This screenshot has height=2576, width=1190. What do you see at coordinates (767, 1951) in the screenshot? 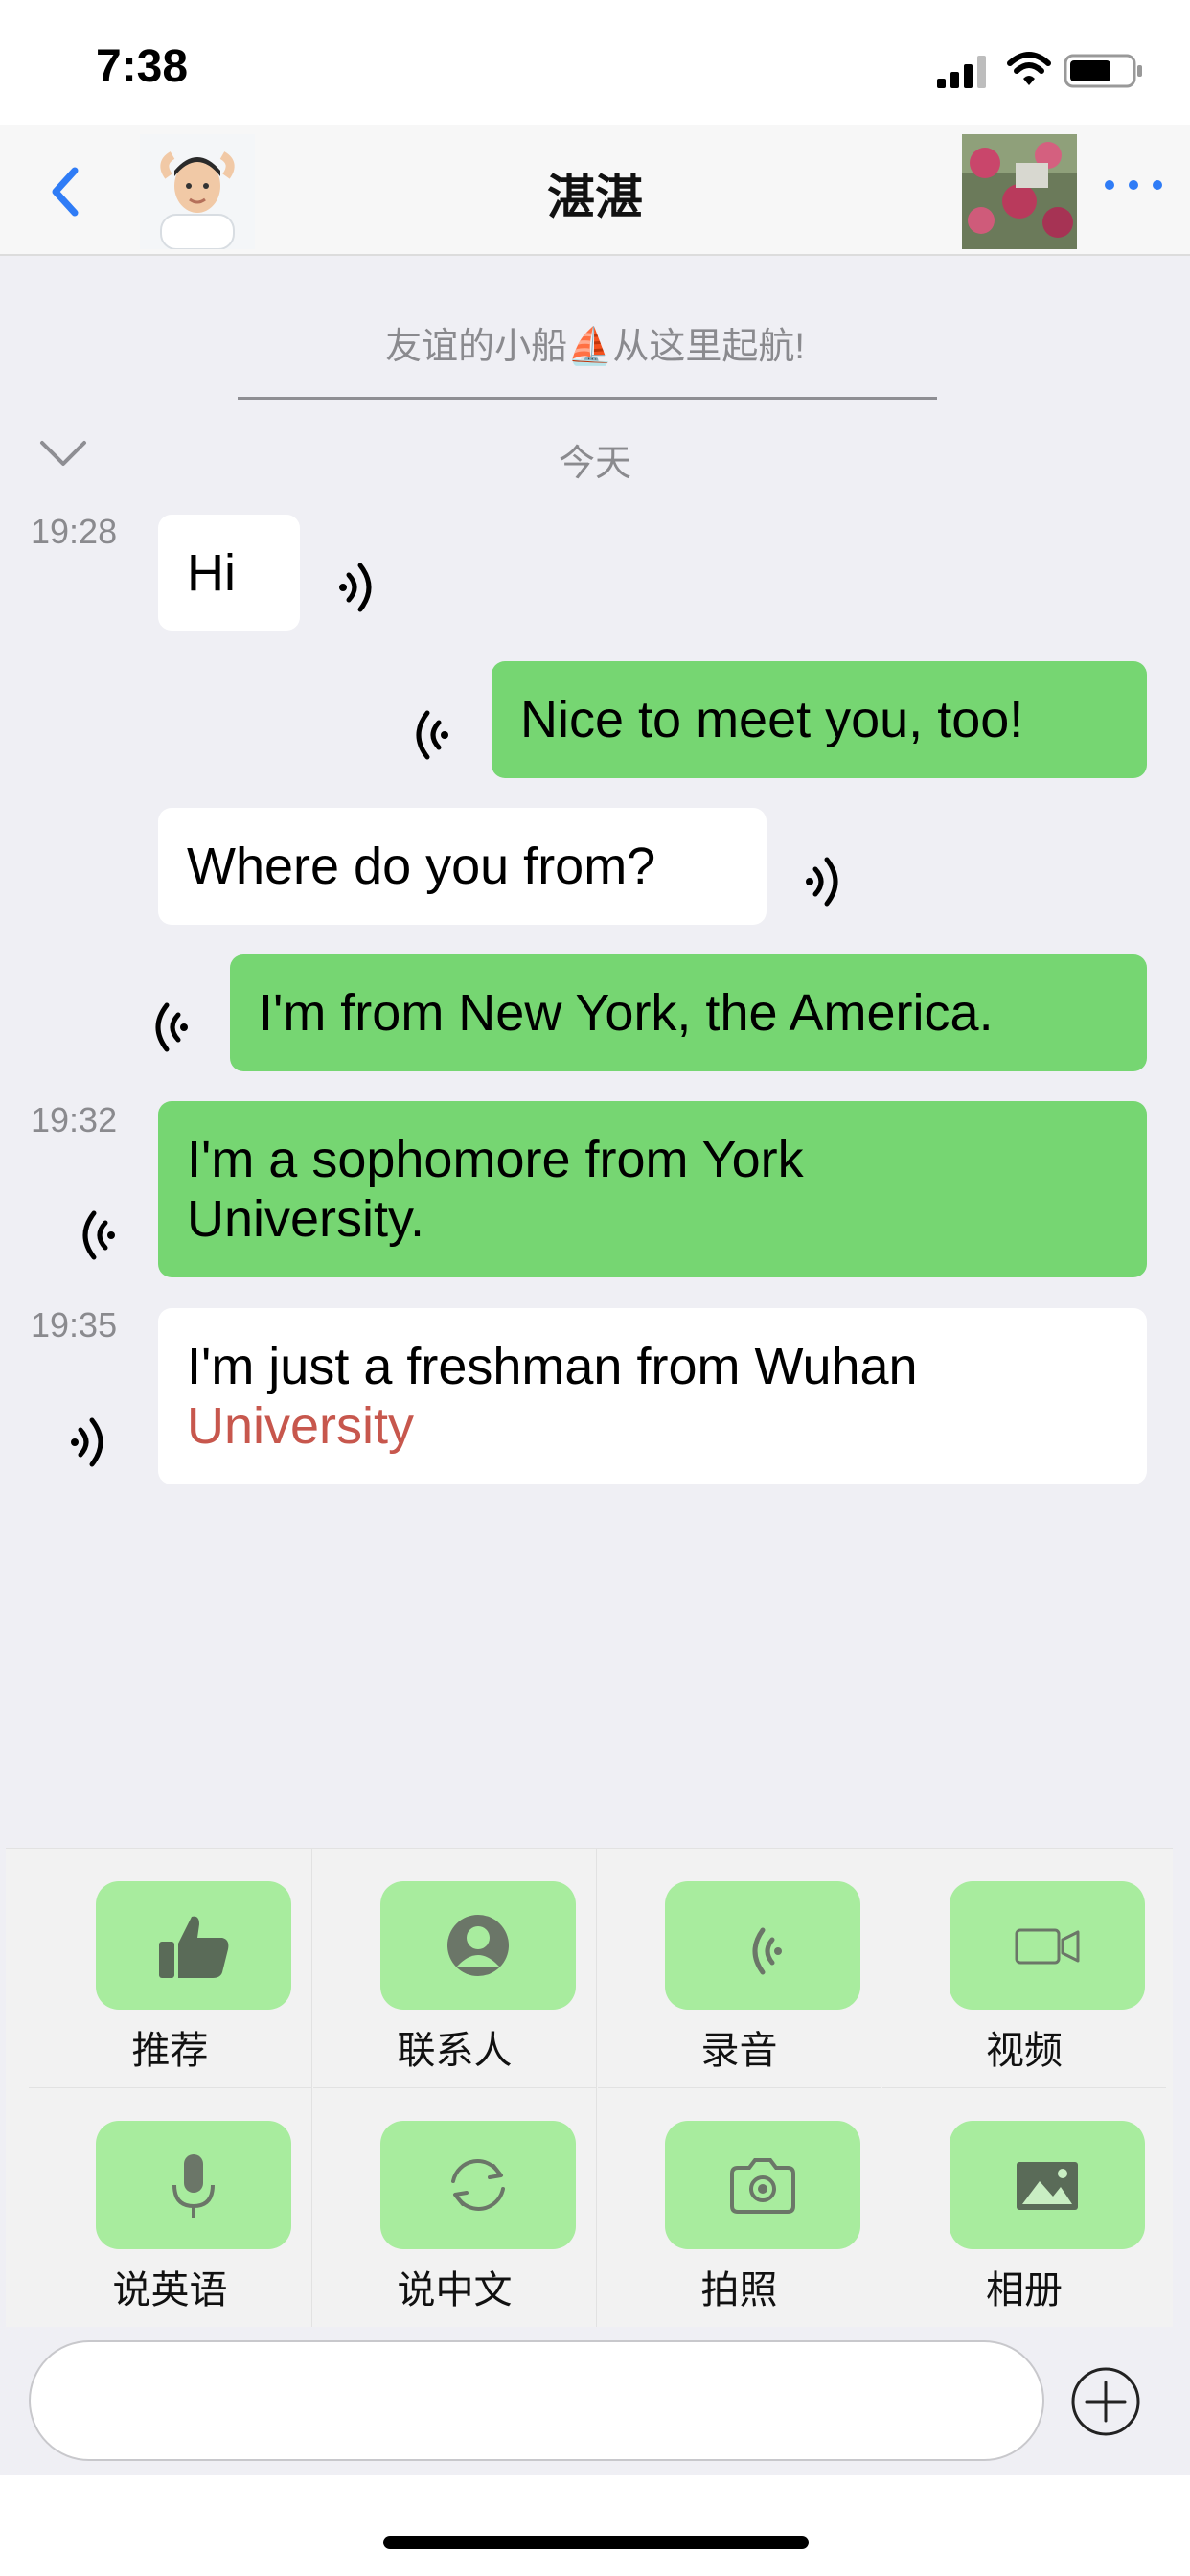
I see `audio-wave-icon` at bounding box center [767, 1951].